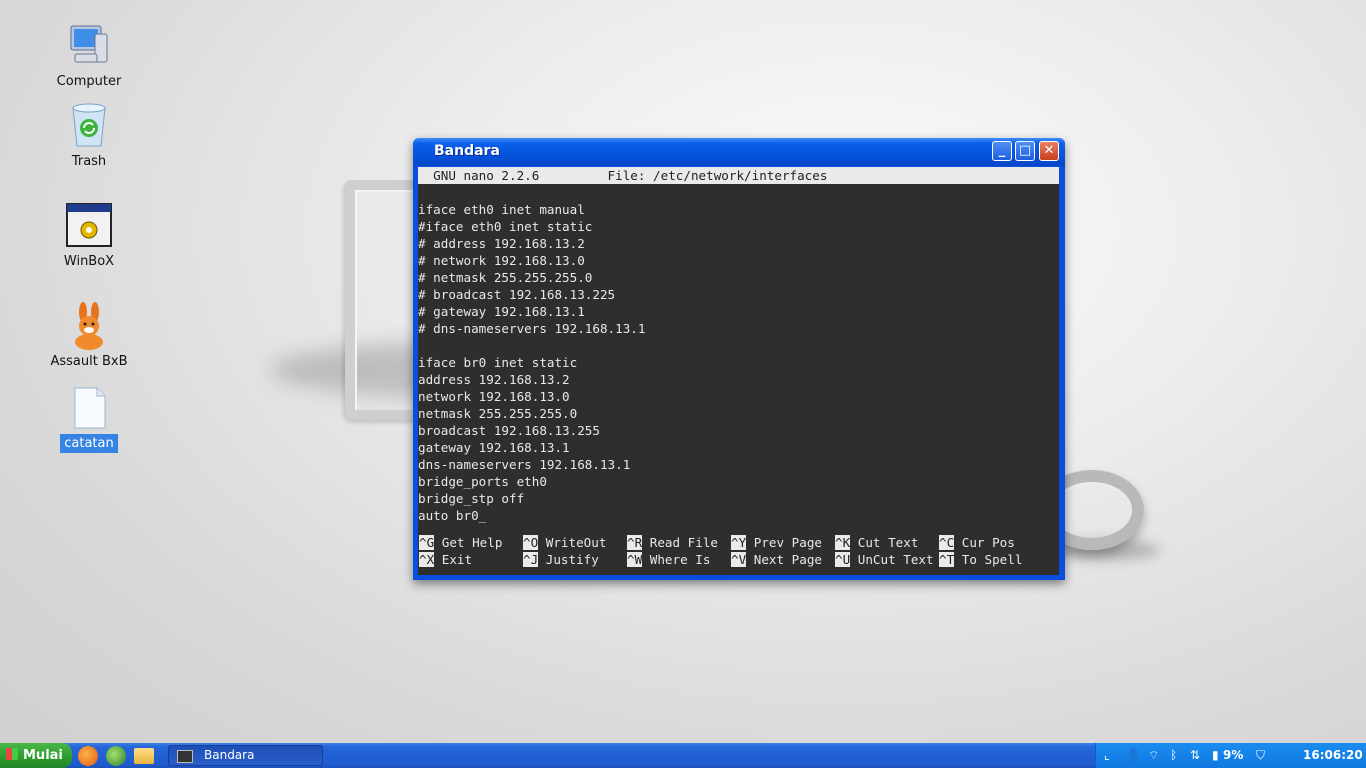  I want to click on show-desktop-icon: ⌞, so click(1107, 755).